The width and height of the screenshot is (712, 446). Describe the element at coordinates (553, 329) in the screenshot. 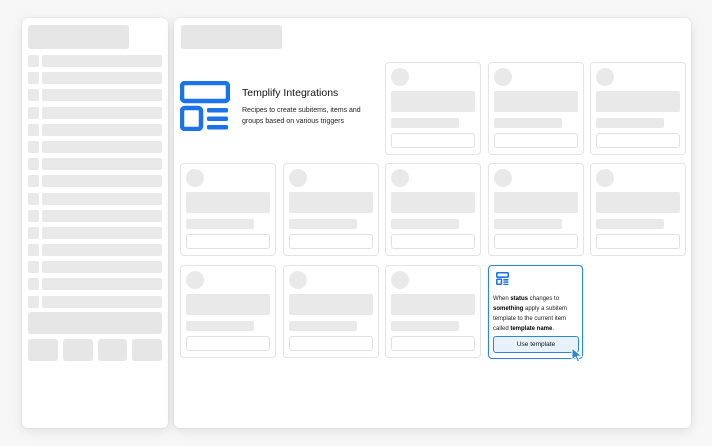

I see `recipe-text-segment: .` at that location.